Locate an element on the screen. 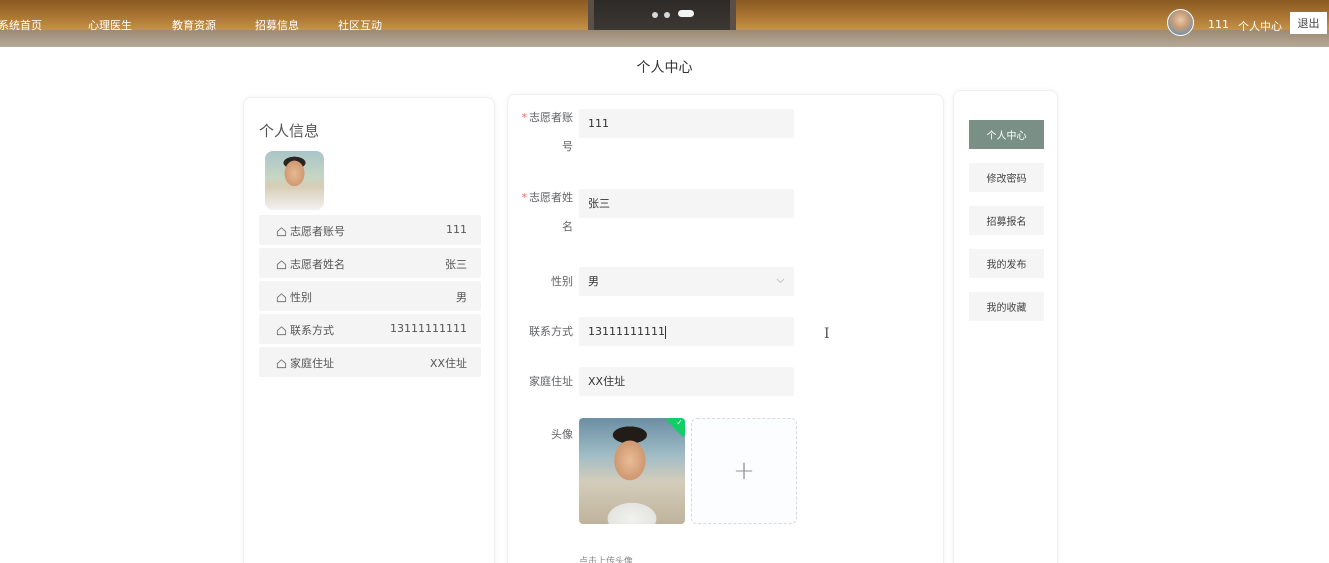  plus-icon: + is located at coordinates (744, 471).